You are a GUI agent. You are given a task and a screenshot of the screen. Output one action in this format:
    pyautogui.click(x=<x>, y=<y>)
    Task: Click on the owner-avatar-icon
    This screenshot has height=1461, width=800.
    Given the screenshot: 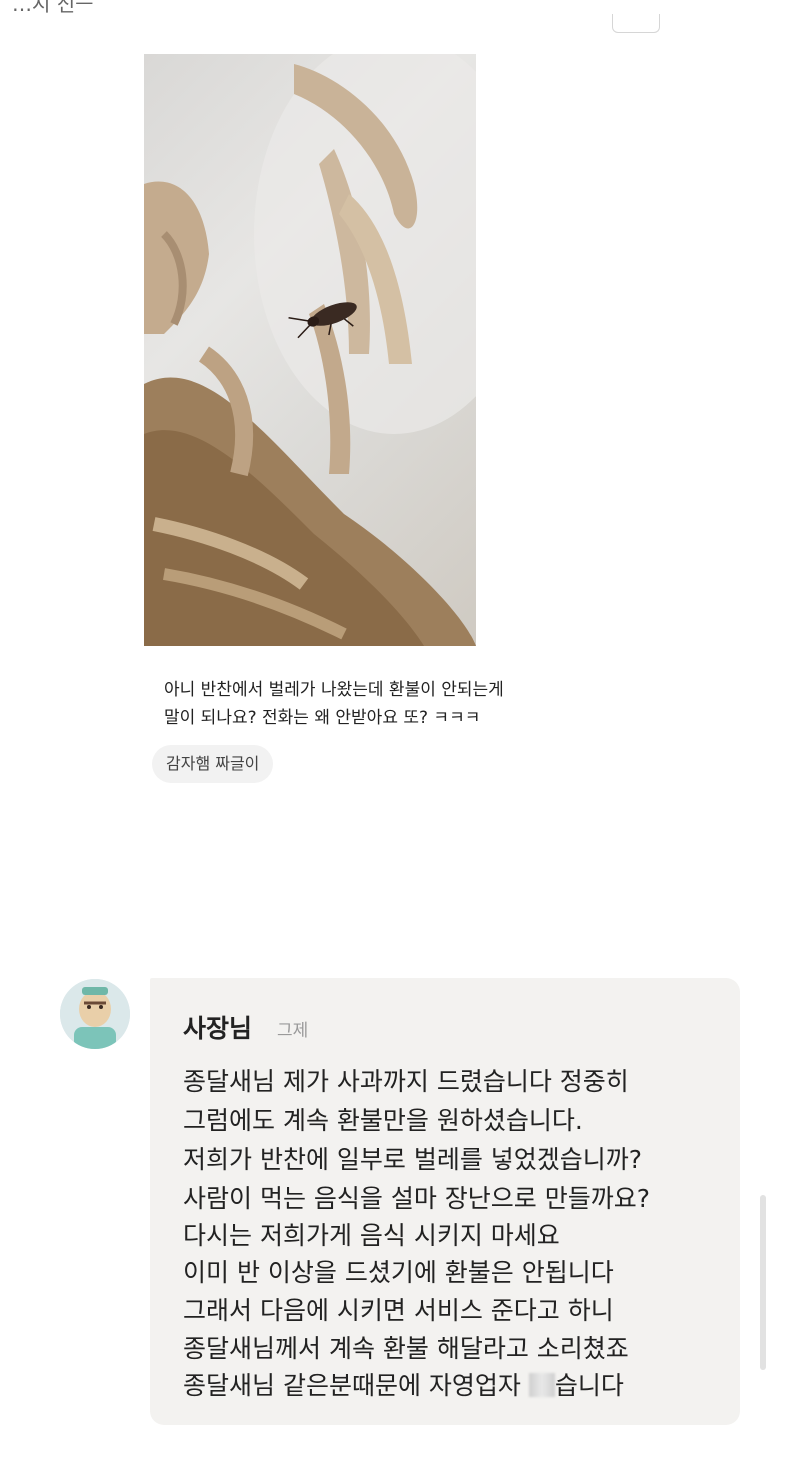 What is the action you would take?
    pyautogui.click(x=95, y=1014)
    